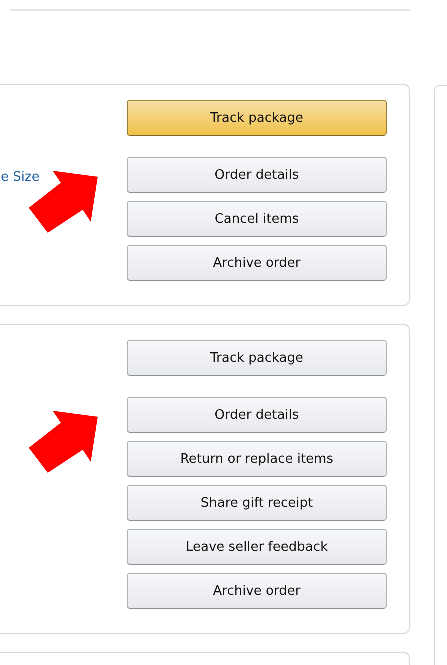 This screenshot has height=665, width=447. What do you see at coordinates (257, 547) in the screenshot?
I see `order-action-button: Leave seller feedback` at bounding box center [257, 547].